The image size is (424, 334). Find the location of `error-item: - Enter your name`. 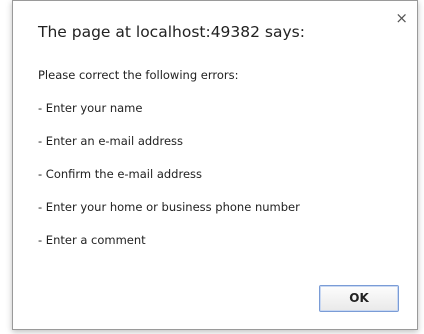

error-item: - Enter your name is located at coordinates (90, 108).